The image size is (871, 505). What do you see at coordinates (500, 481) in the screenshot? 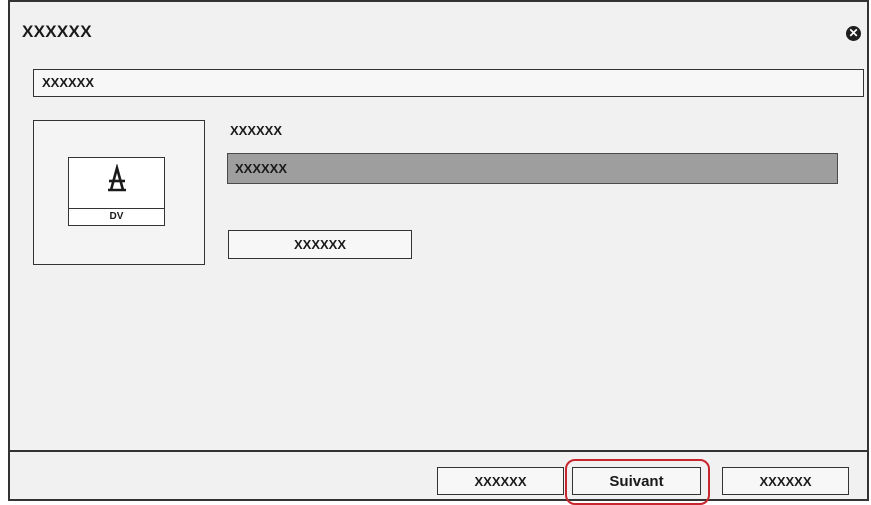
I see `back-button: XXXXXX` at bounding box center [500, 481].